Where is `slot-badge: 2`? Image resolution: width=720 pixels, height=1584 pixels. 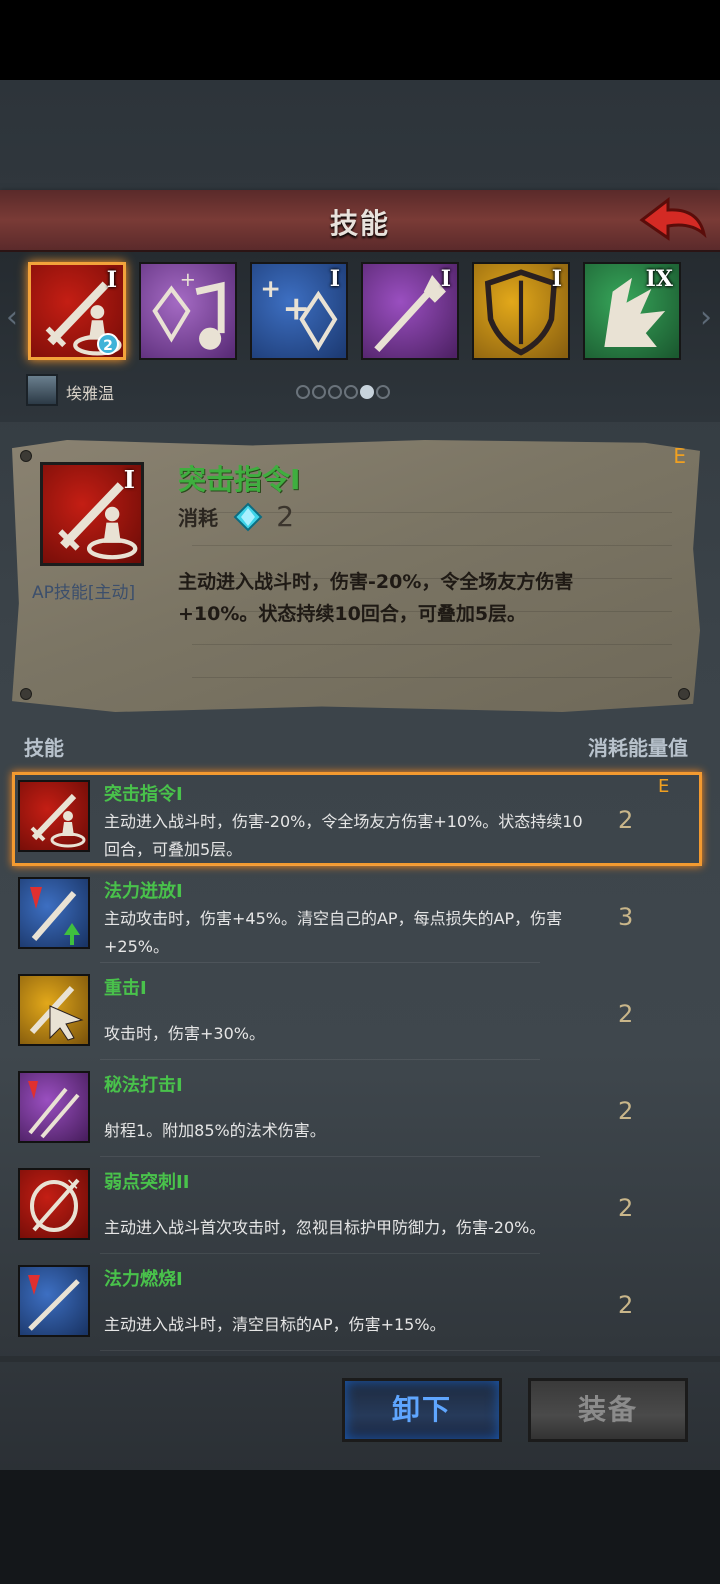 slot-badge: 2 is located at coordinates (108, 344).